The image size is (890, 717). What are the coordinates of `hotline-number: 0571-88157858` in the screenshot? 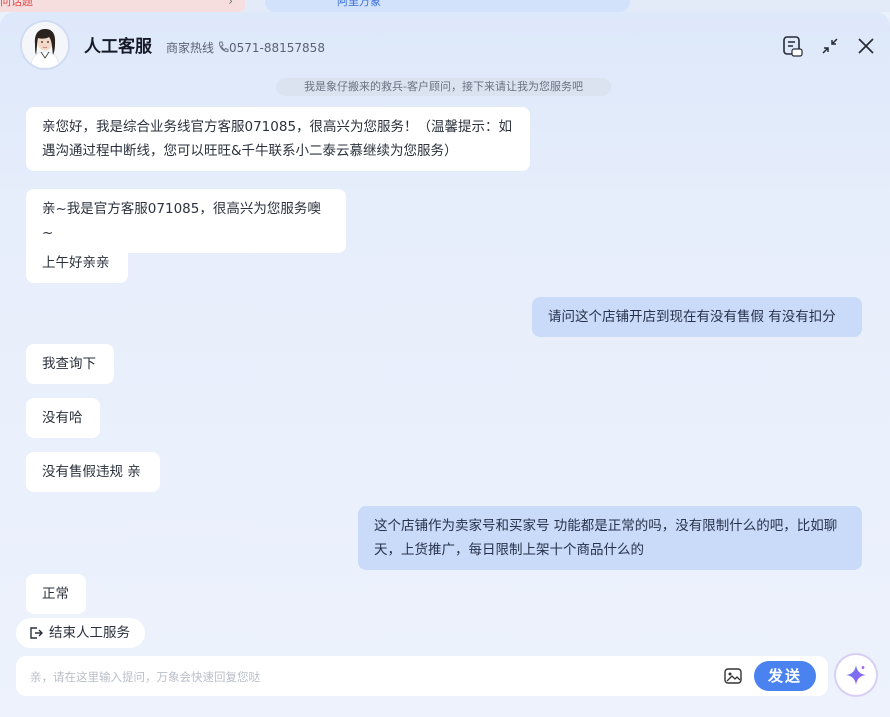 It's located at (277, 48).